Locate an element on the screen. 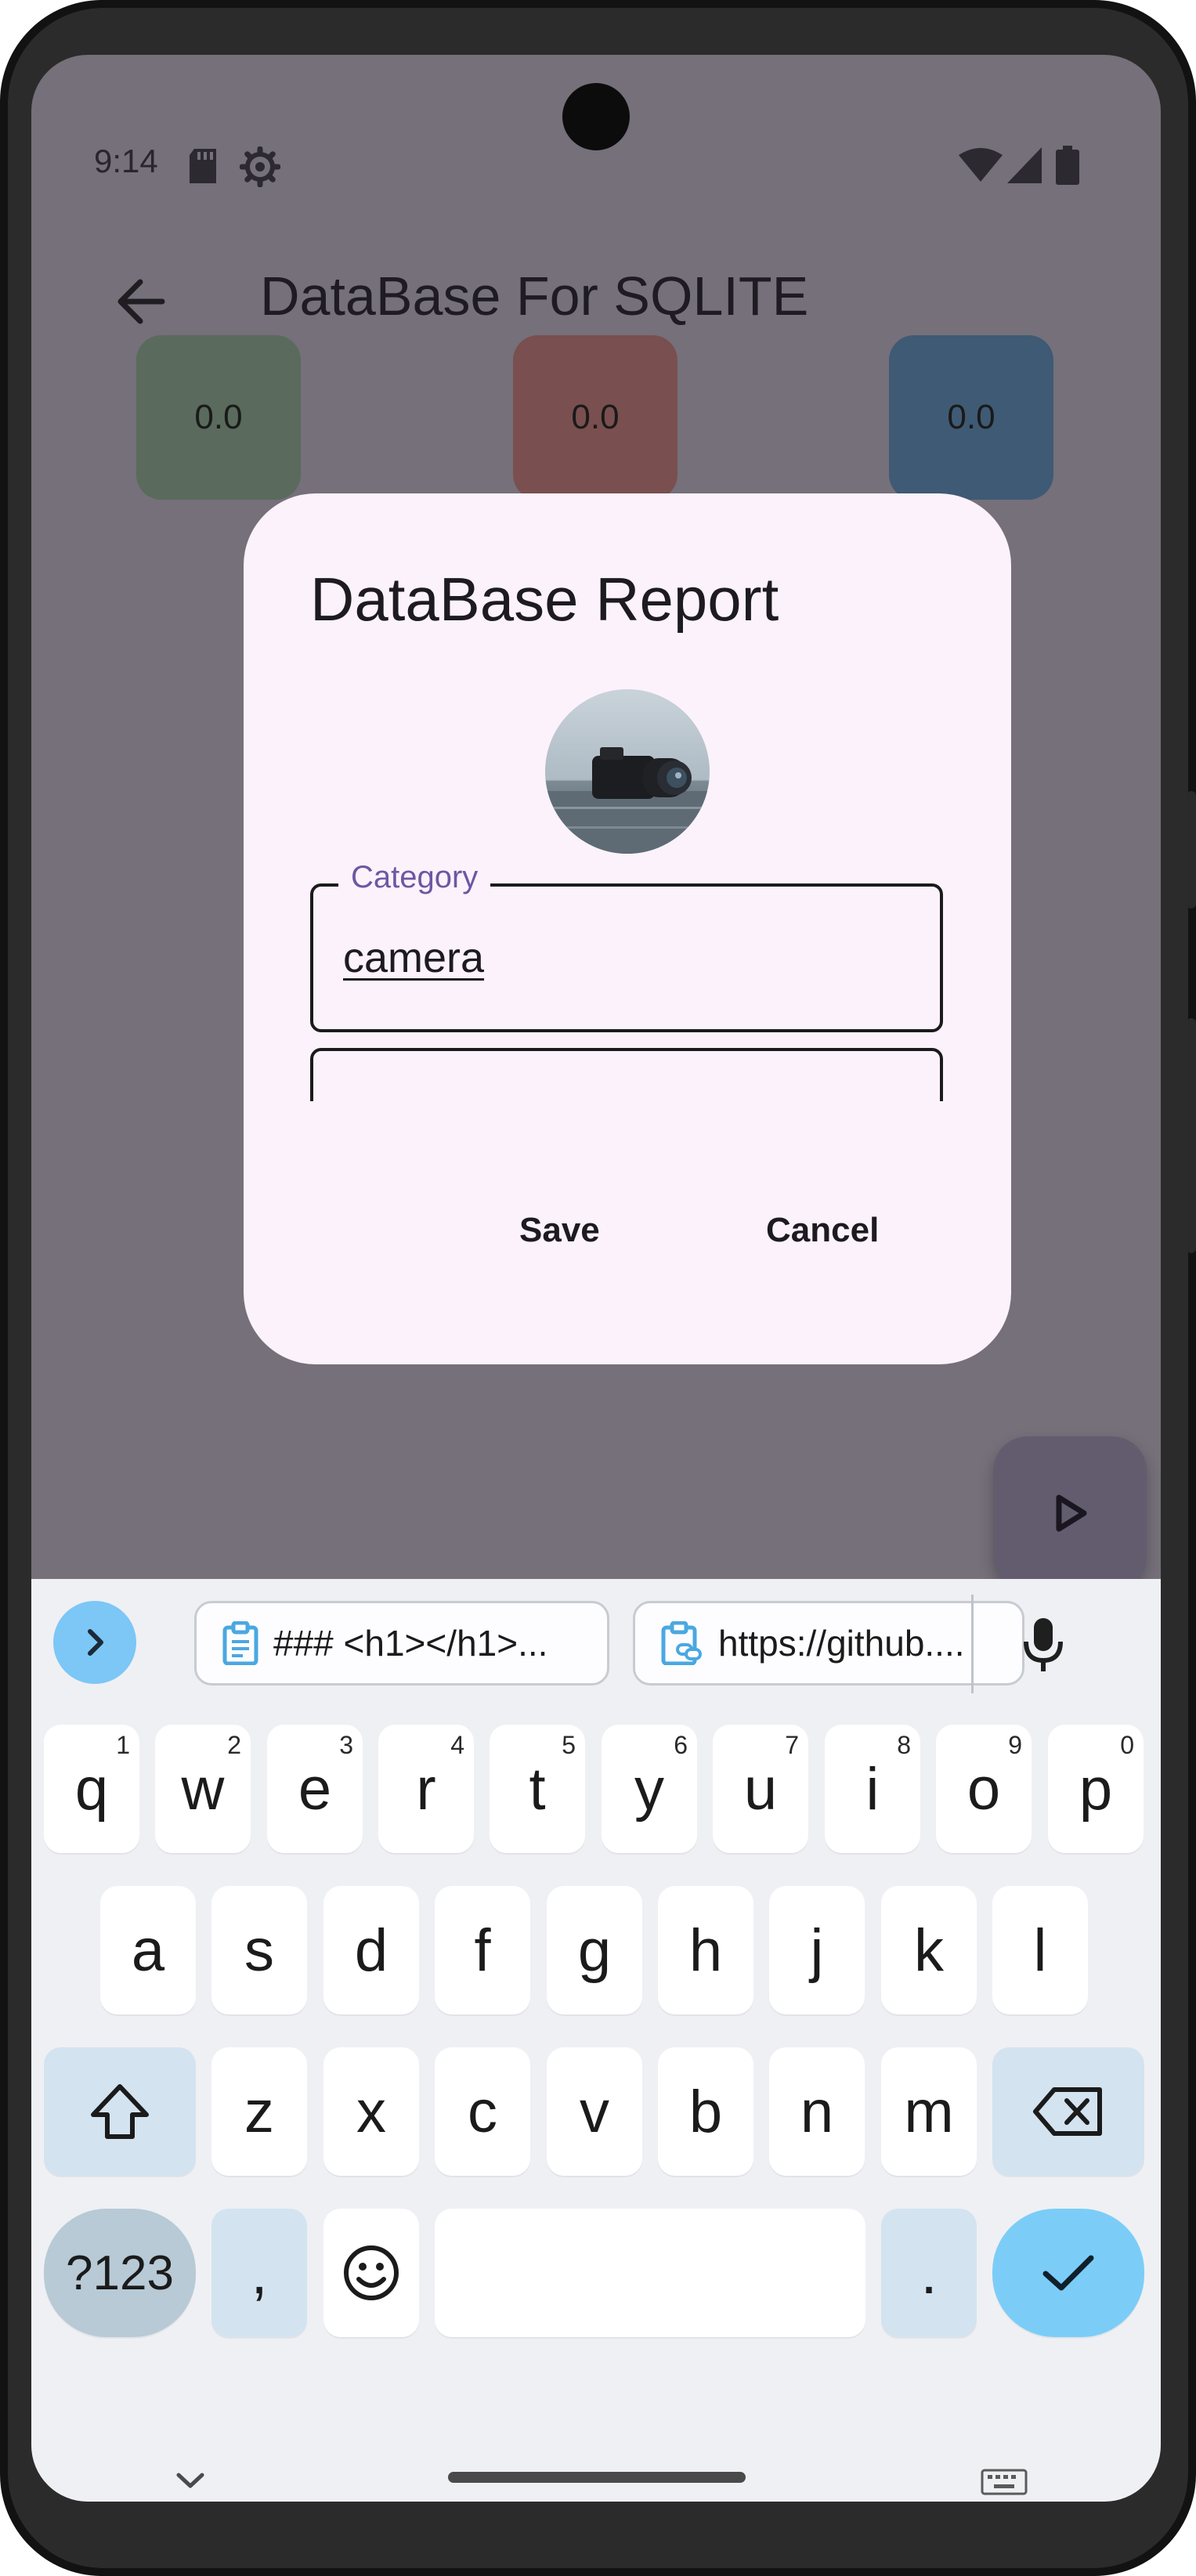  category-field: Category camera is located at coordinates (626, 946).